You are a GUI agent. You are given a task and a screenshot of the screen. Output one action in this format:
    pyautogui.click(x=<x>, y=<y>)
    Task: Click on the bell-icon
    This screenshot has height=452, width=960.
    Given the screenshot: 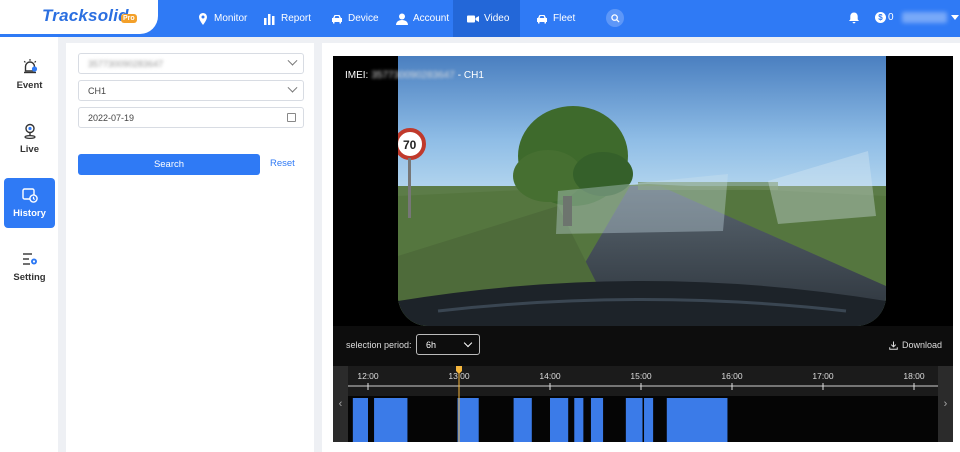 What is the action you would take?
    pyautogui.click(x=854, y=18)
    